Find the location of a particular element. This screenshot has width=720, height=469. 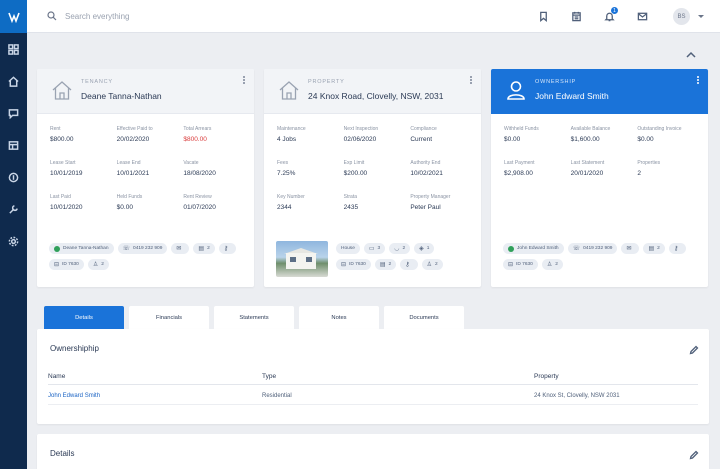

chevron-down-icon is located at coordinates (701, 16).